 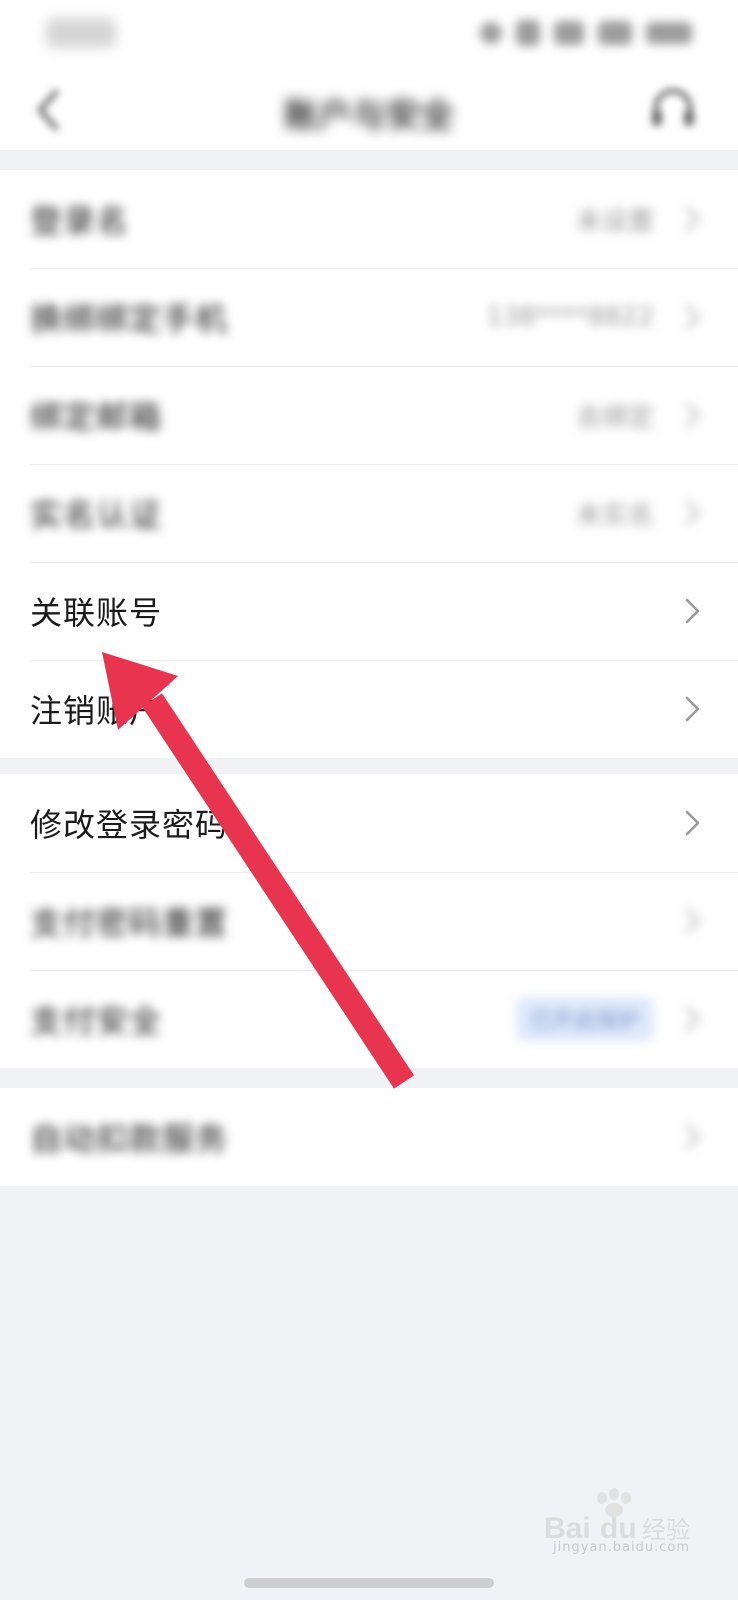 What do you see at coordinates (129, 319) in the screenshot?
I see `row-label: 换绑绑定手机` at bounding box center [129, 319].